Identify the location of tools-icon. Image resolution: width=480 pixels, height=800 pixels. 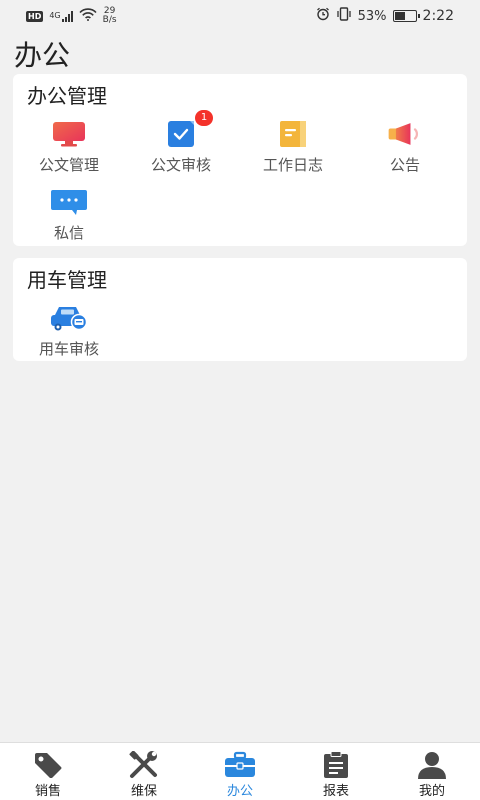
(144, 765).